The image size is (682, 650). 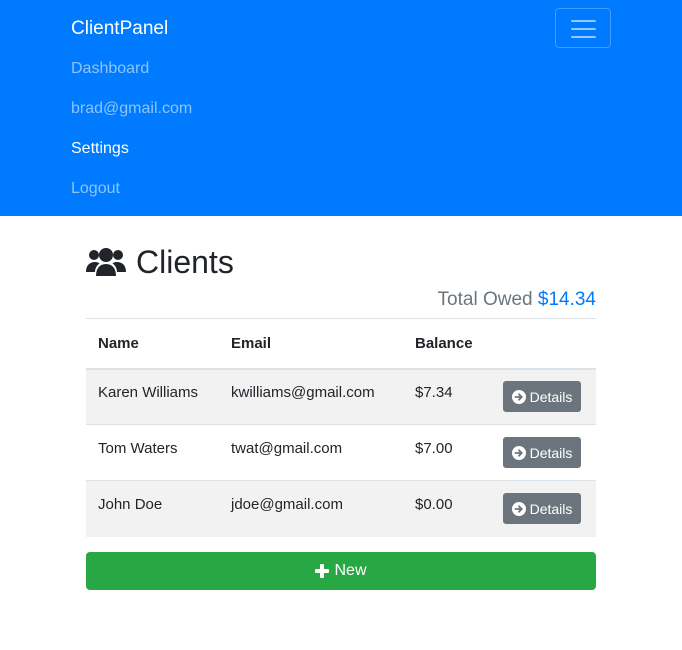 I want to click on client-balance: $0.00, so click(x=434, y=505).